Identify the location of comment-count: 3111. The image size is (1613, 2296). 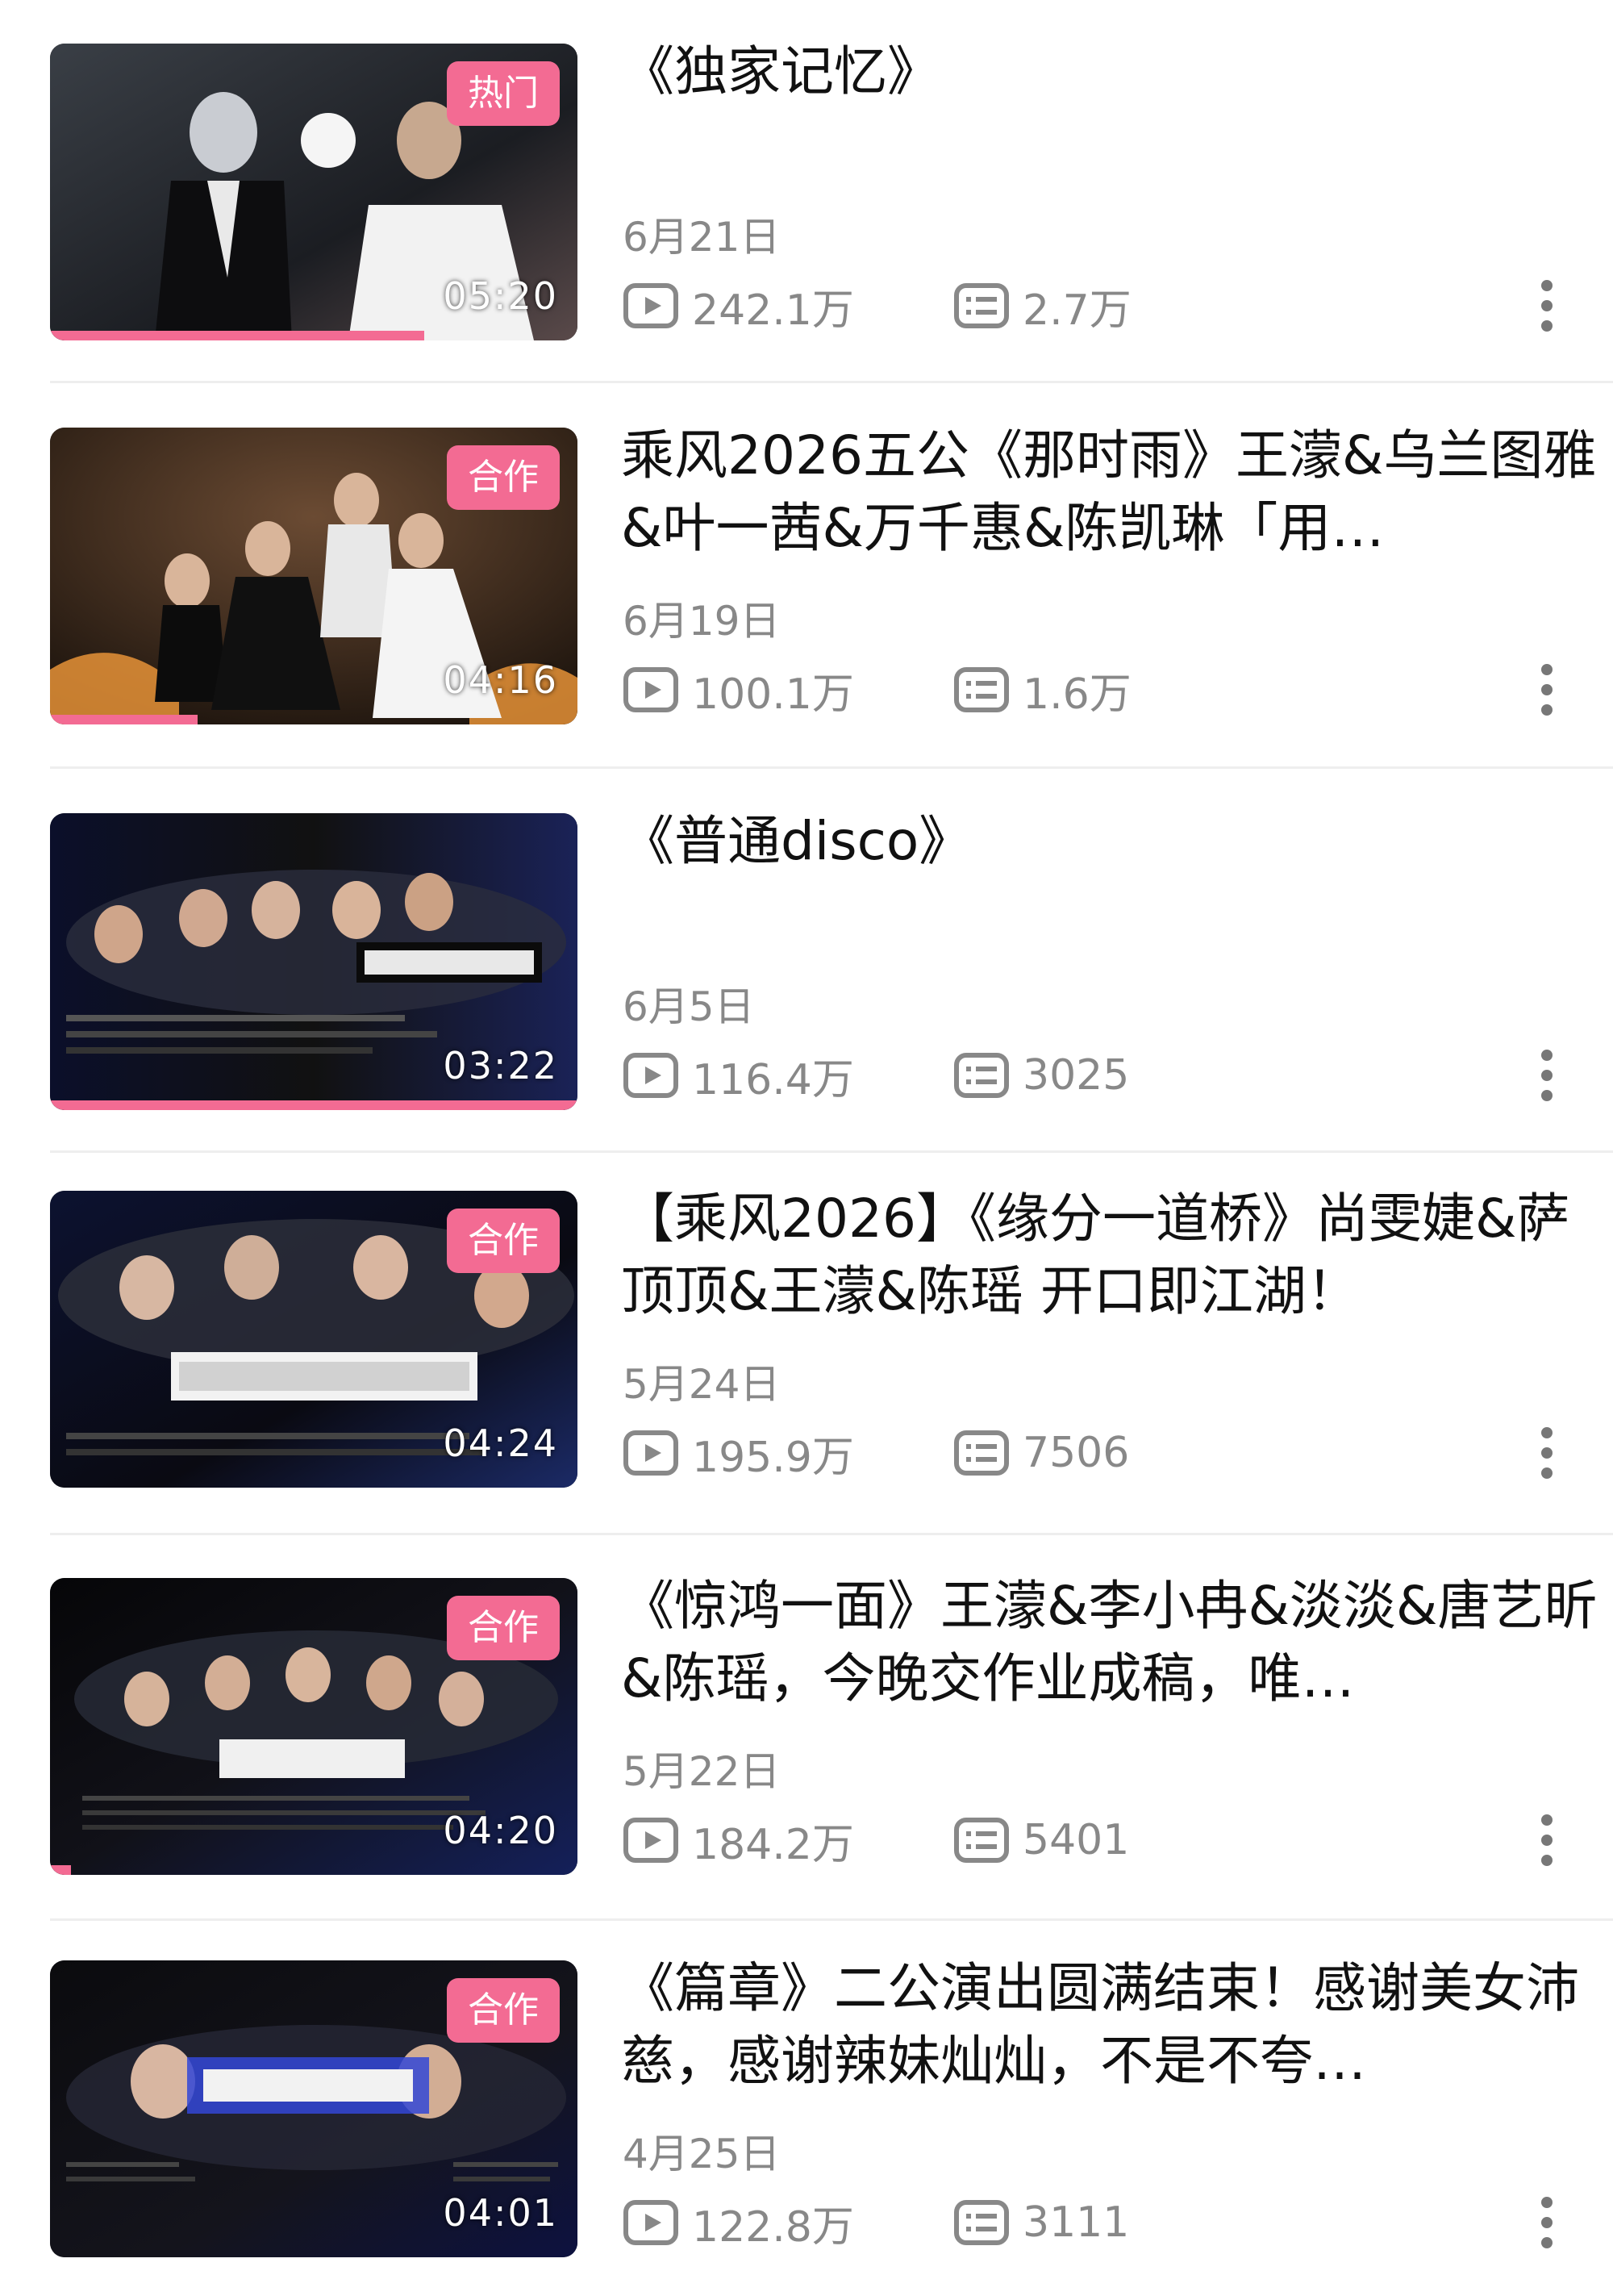
(1041, 2222).